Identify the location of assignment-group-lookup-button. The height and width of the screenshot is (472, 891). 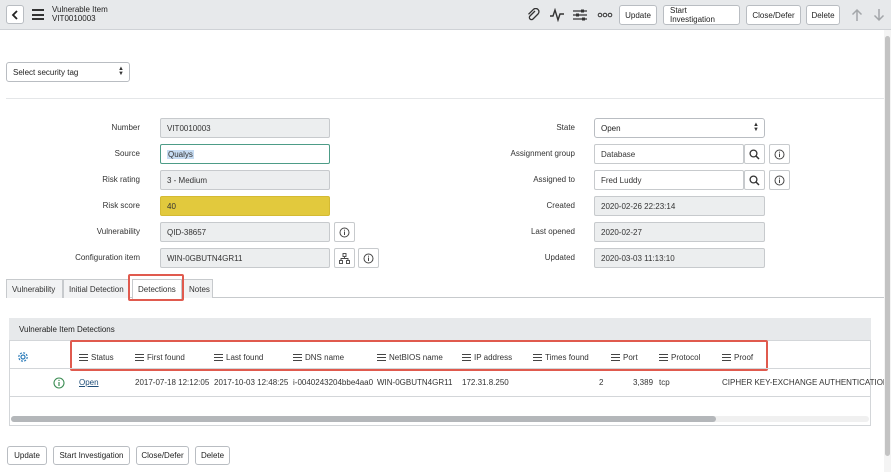
(754, 154).